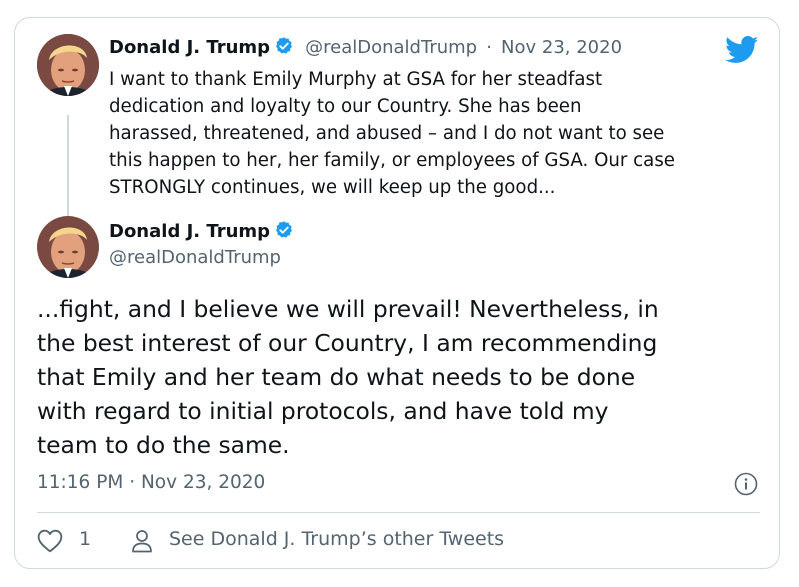 The image size is (799, 587). Describe the element at coordinates (72, 542) in the screenshot. I see `like-button: 1` at that location.